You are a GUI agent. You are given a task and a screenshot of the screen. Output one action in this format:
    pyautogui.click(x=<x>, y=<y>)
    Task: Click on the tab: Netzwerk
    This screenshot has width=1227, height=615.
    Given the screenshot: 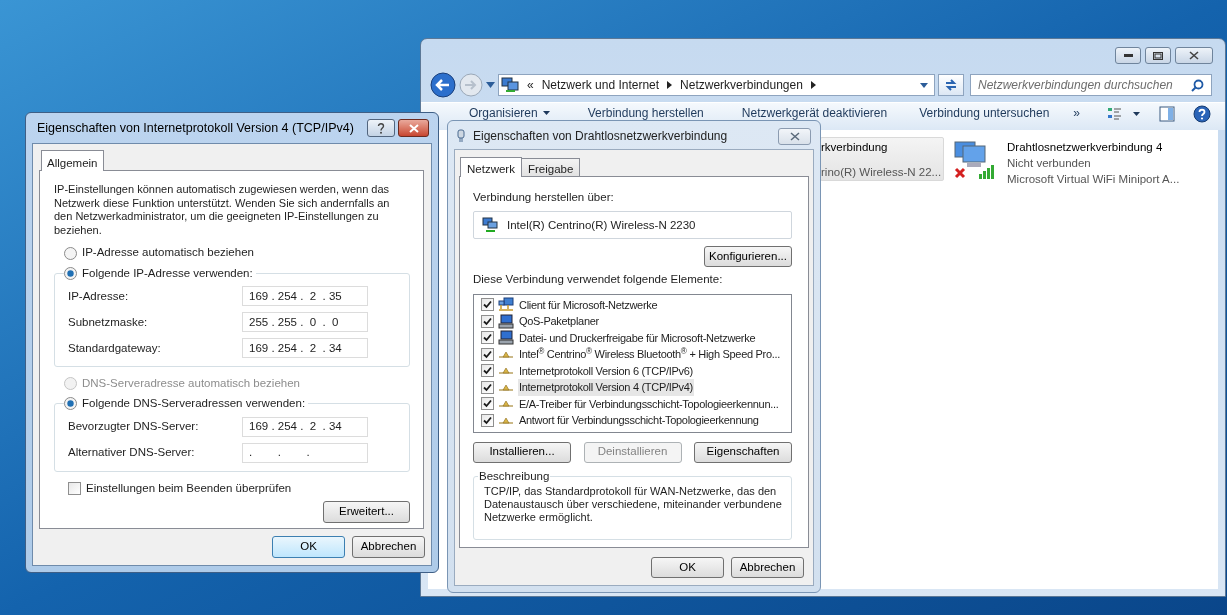 What is the action you would take?
    pyautogui.click(x=491, y=167)
    